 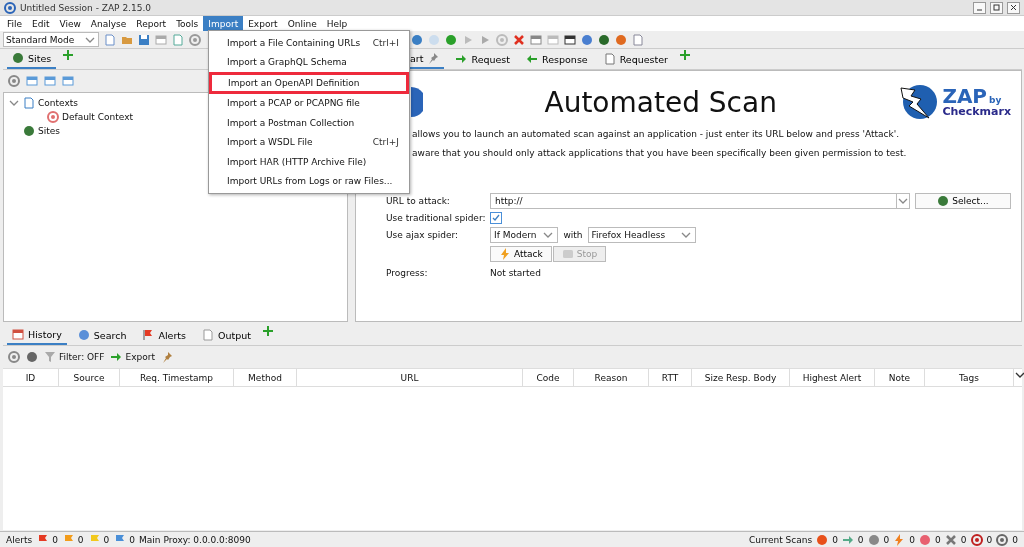 What do you see at coordinates (483, 59) in the screenshot?
I see `tab: Request` at bounding box center [483, 59].